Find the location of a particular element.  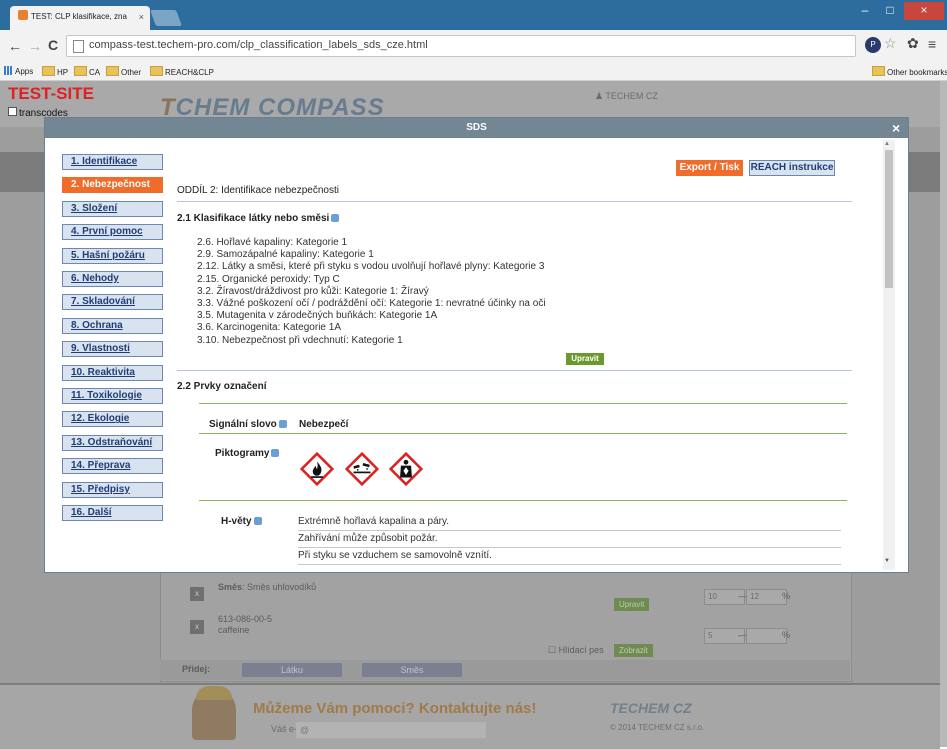

window-maximize-button: □ is located at coordinates (890, 11).